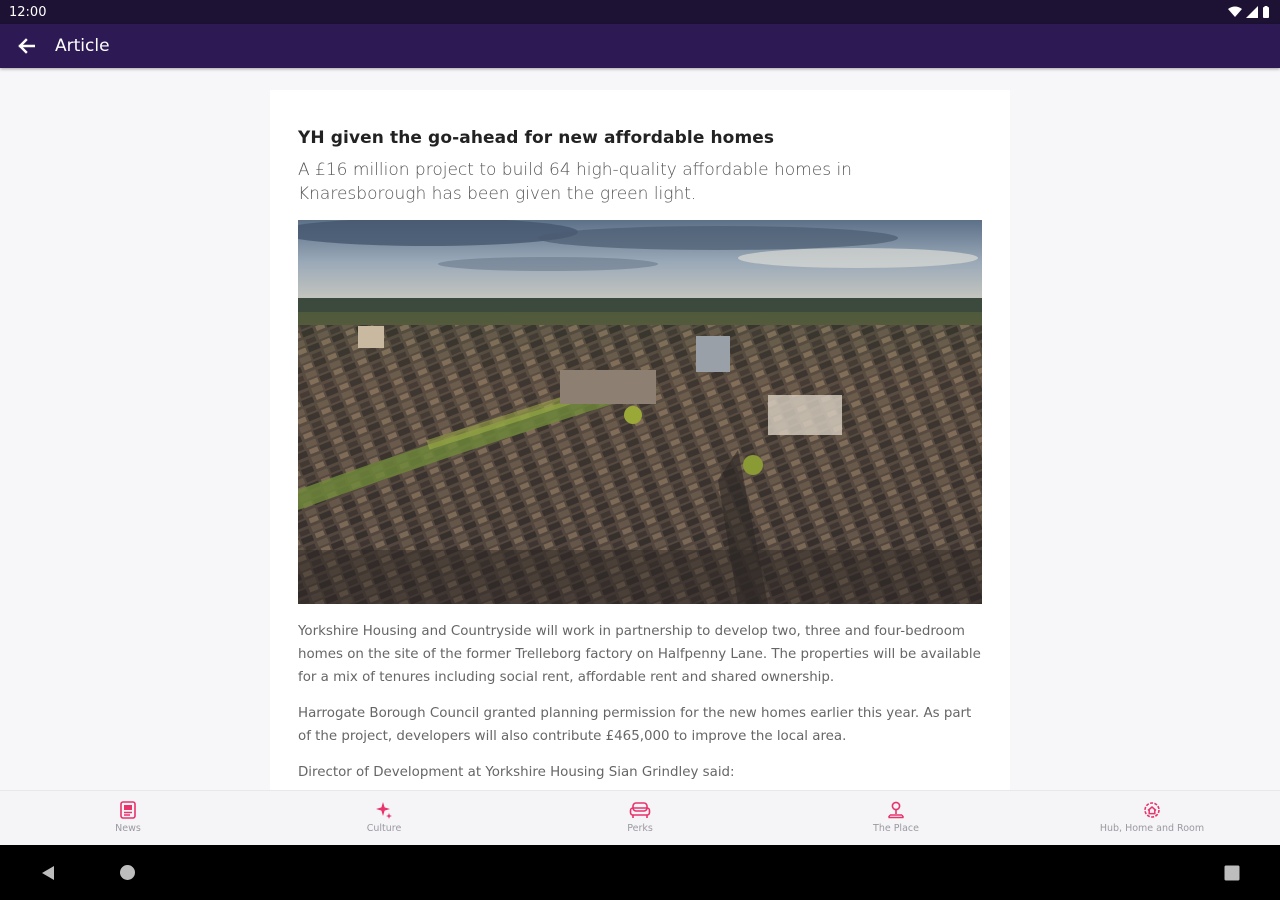 Image resolution: width=1280 pixels, height=900 pixels. I want to click on arrow-back-icon, so click(26, 46).